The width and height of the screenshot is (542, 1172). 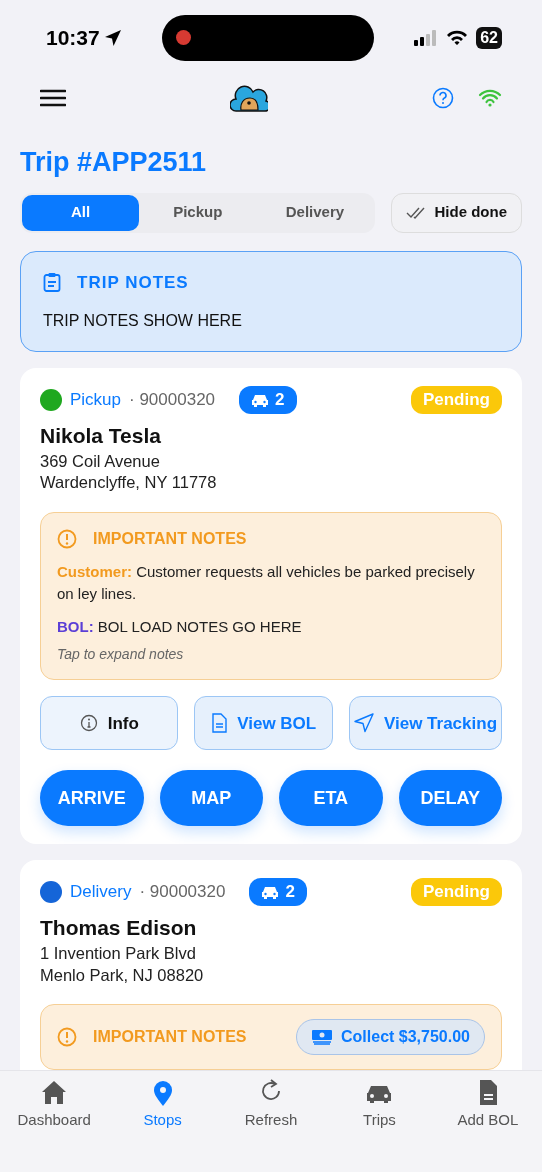 I want to click on stop-type: Delivery, so click(x=101, y=892).